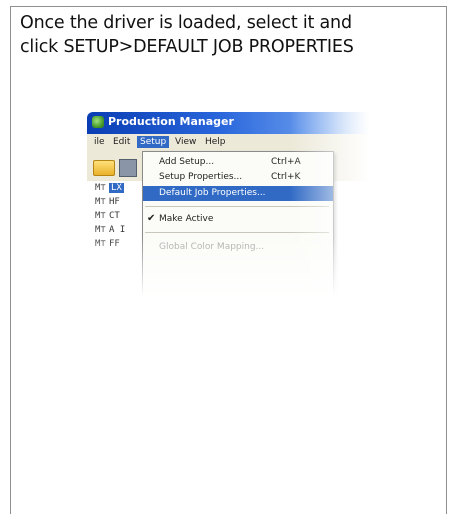  I want to click on menu-edit: Edit, so click(121, 142).